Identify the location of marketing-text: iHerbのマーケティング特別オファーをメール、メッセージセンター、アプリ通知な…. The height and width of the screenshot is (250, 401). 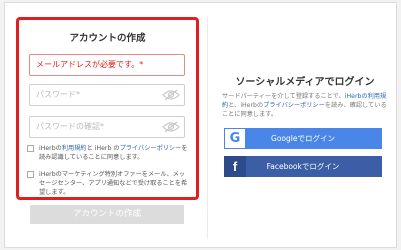
(113, 183).